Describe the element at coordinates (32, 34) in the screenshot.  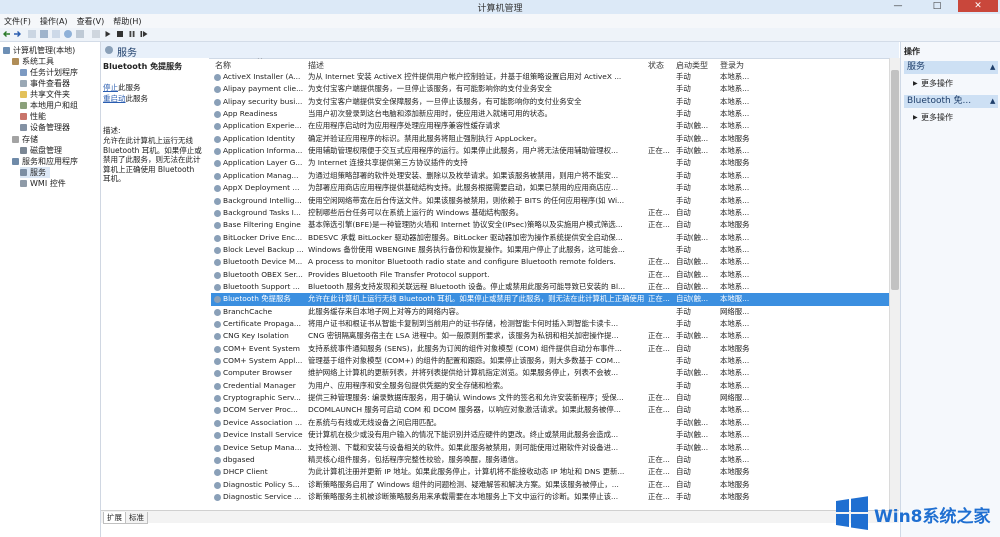
I see `up-level-icon` at that location.